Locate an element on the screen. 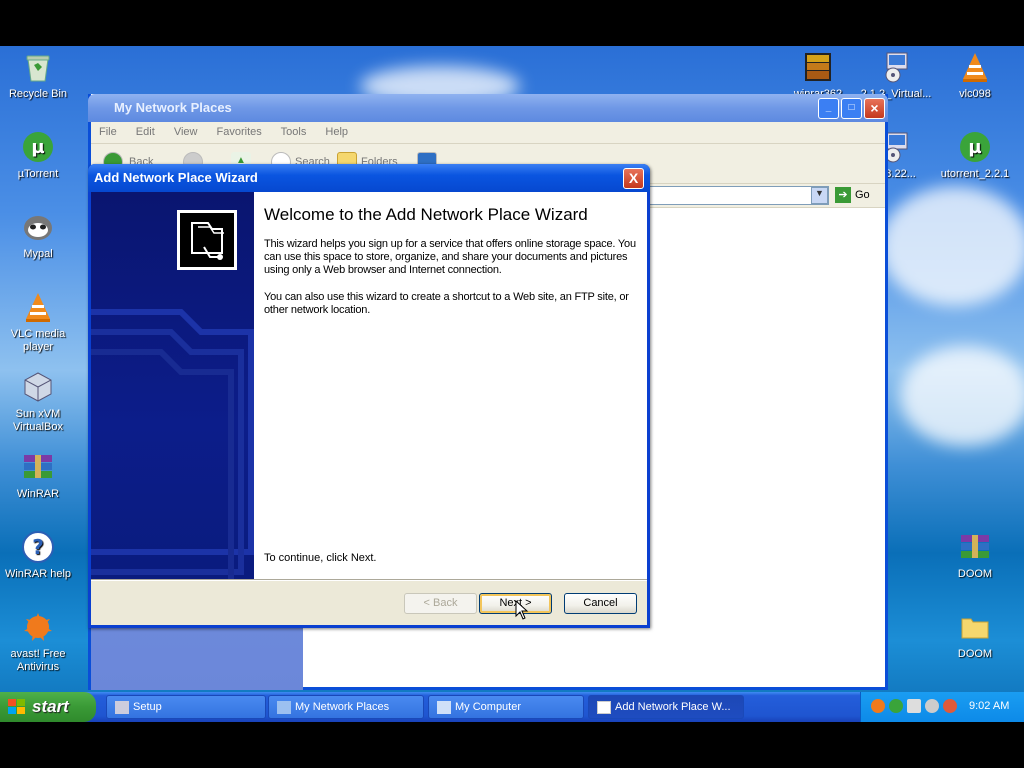  task-label: Setup is located at coordinates (147, 707).